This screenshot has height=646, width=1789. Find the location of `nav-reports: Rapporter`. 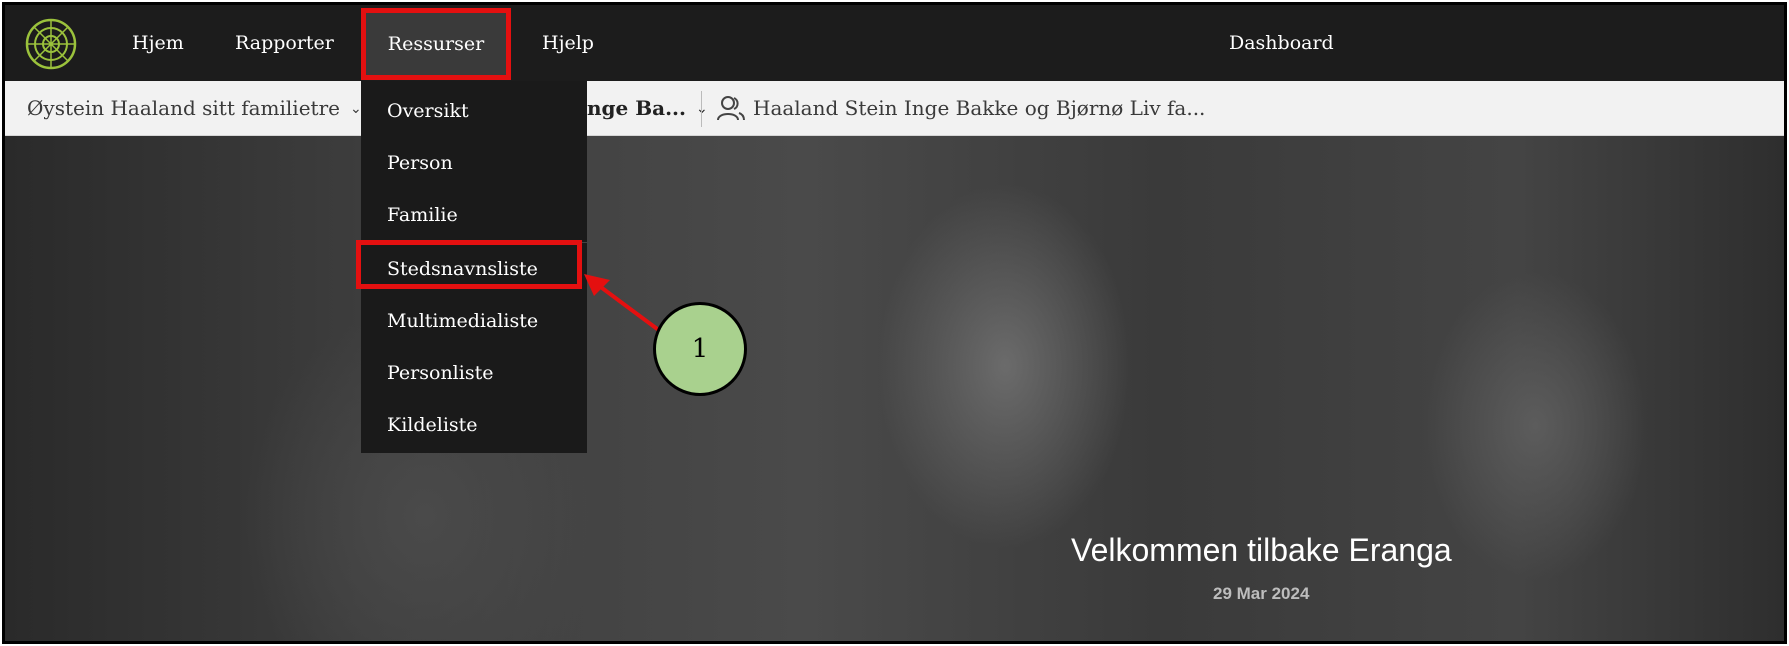

nav-reports: Rapporter is located at coordinates (284, 43).